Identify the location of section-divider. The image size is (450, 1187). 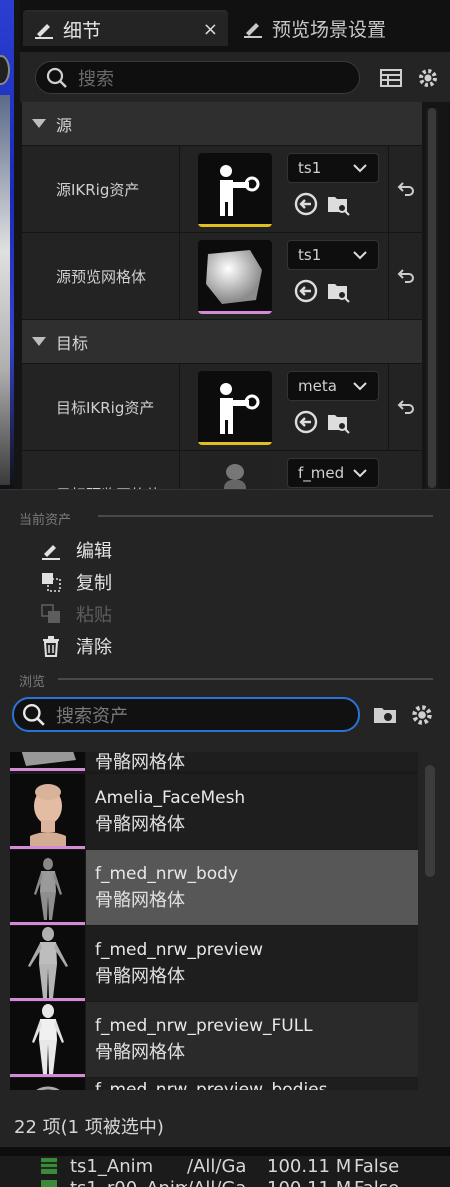
(265, 516).